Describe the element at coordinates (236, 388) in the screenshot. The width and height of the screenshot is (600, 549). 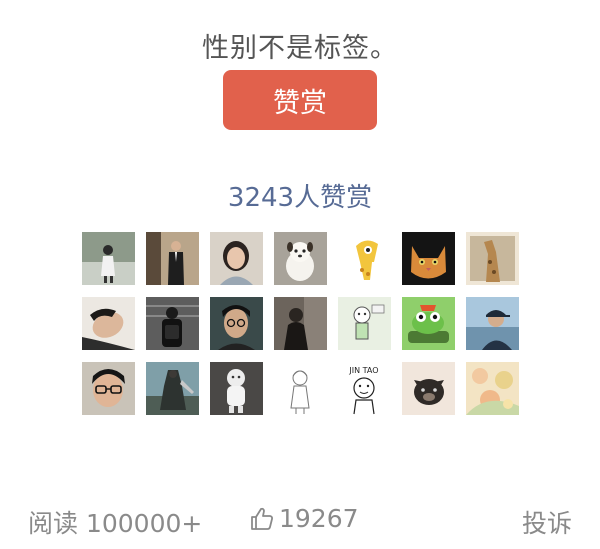
I see `avatar-white-figurine` at that location.